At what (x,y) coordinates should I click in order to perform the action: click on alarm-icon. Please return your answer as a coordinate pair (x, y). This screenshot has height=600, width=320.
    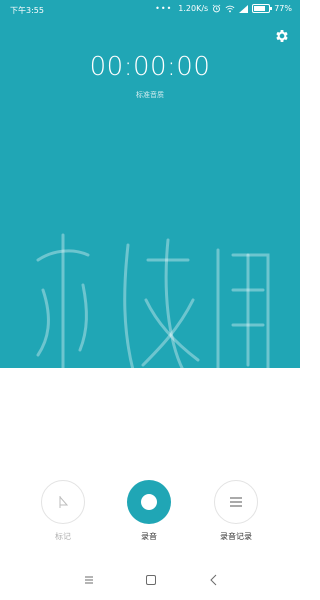
    Looking at the image, I should click on (216, 8).